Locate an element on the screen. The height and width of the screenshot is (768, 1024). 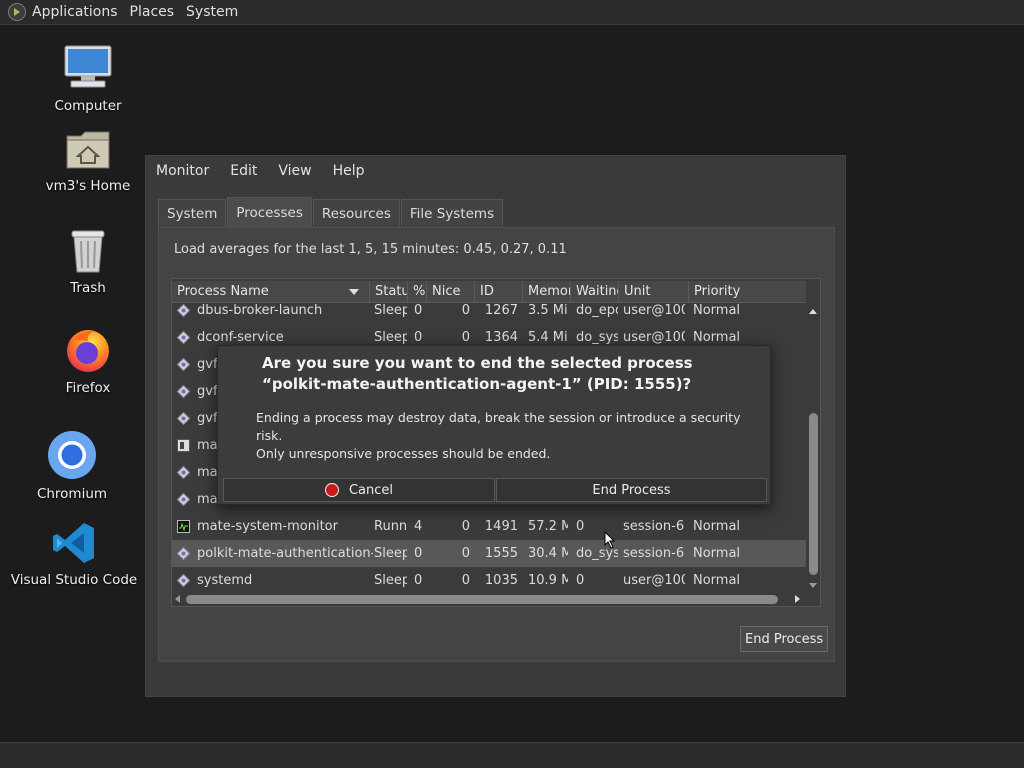
cancel-button-label: Cancel is located at coordinates (371, 490).